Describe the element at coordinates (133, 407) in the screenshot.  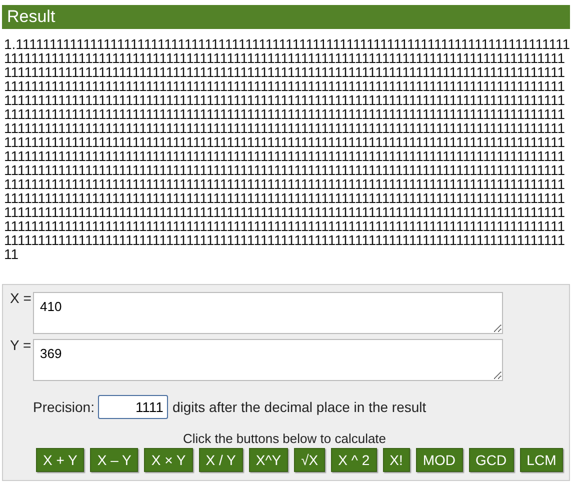
I see `precision-field: 1111` at that location.